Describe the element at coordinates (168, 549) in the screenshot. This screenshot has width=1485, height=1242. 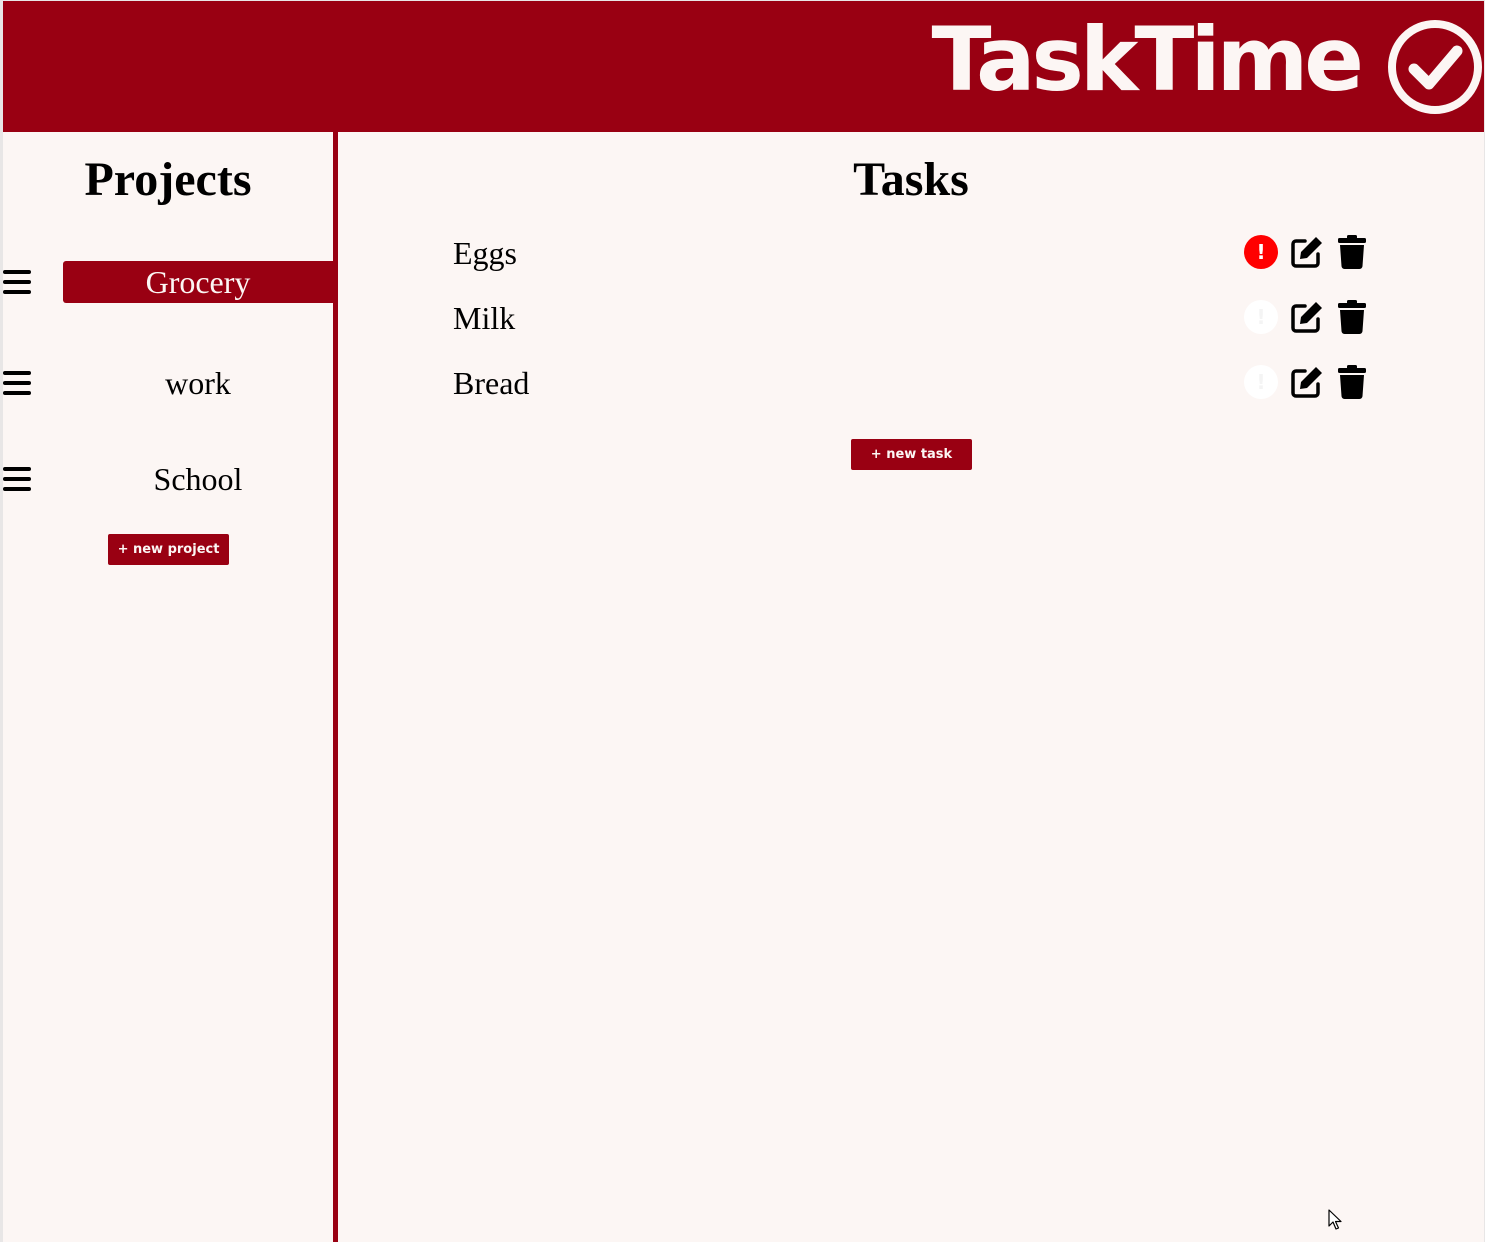
I see `new-project-button: + new project` at that location.